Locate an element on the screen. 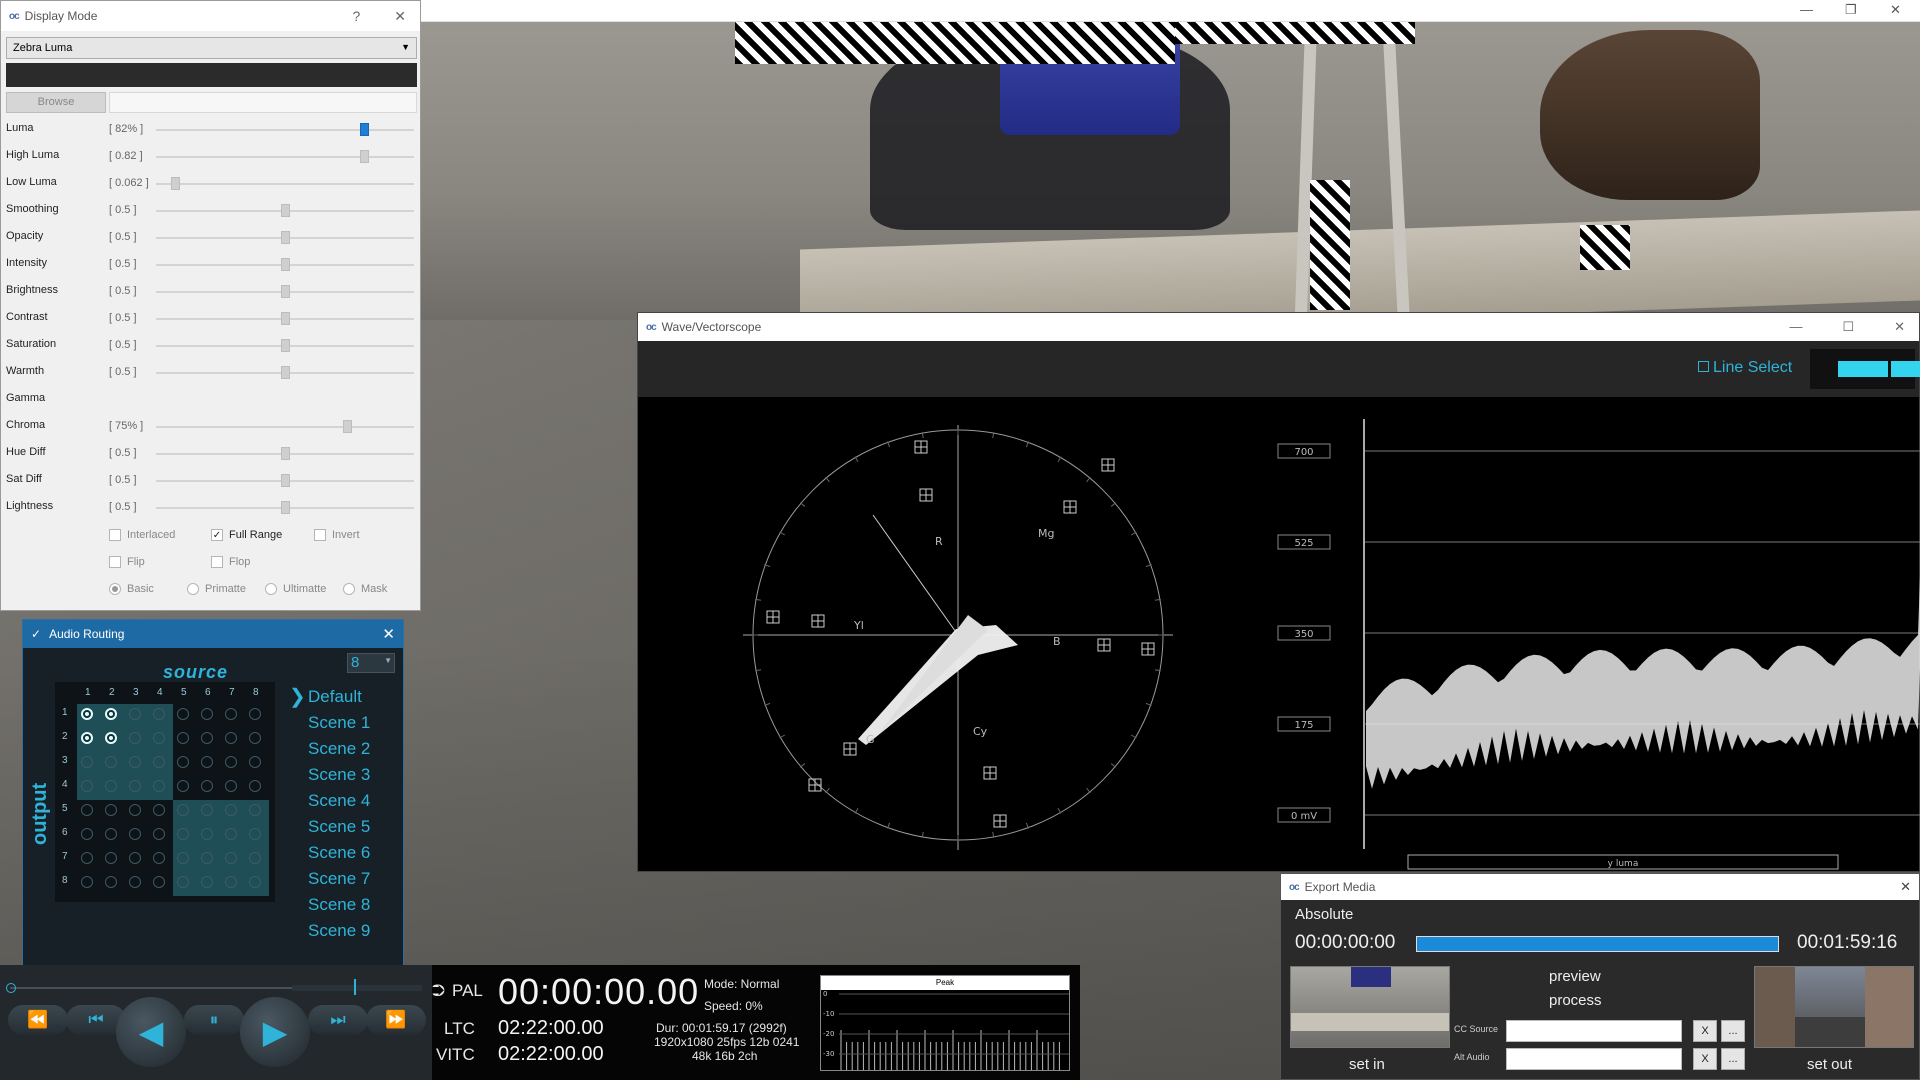 Image resolution: width=1920 pixels, height=1080 pixels. restore-button: ❐ is located at coordinates (1851, 10).